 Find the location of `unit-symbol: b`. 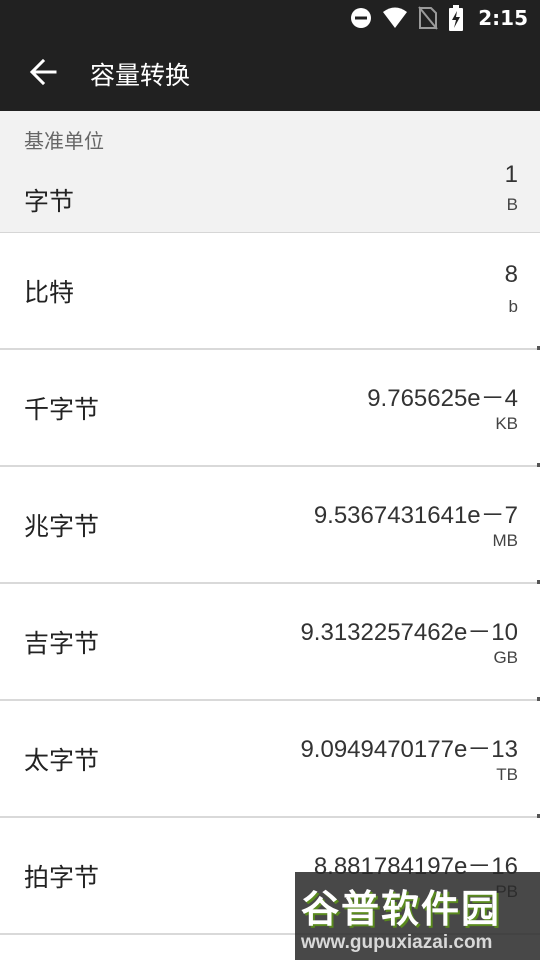

unit-symbol: b is located at coordinates (513, 306).